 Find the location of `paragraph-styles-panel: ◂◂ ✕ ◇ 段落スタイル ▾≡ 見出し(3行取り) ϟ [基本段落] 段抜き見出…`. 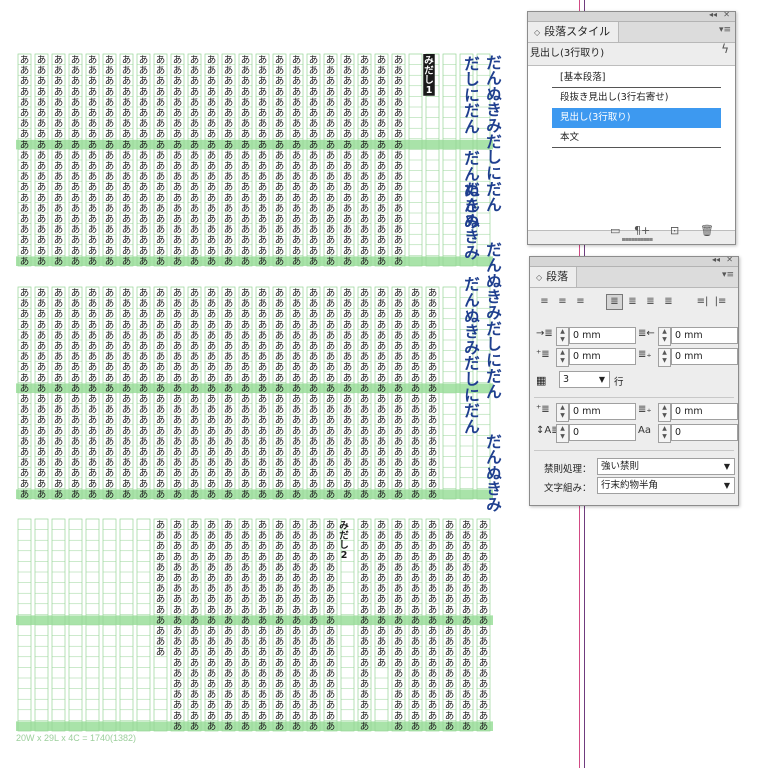

paragraph-styles-panel: ◂◂ ✕ ◇ 段落スタイル ▾≡ 見出し(3行取り) ϟ [基本段落] 段抜き見出… is located at coordinates (631, 127).